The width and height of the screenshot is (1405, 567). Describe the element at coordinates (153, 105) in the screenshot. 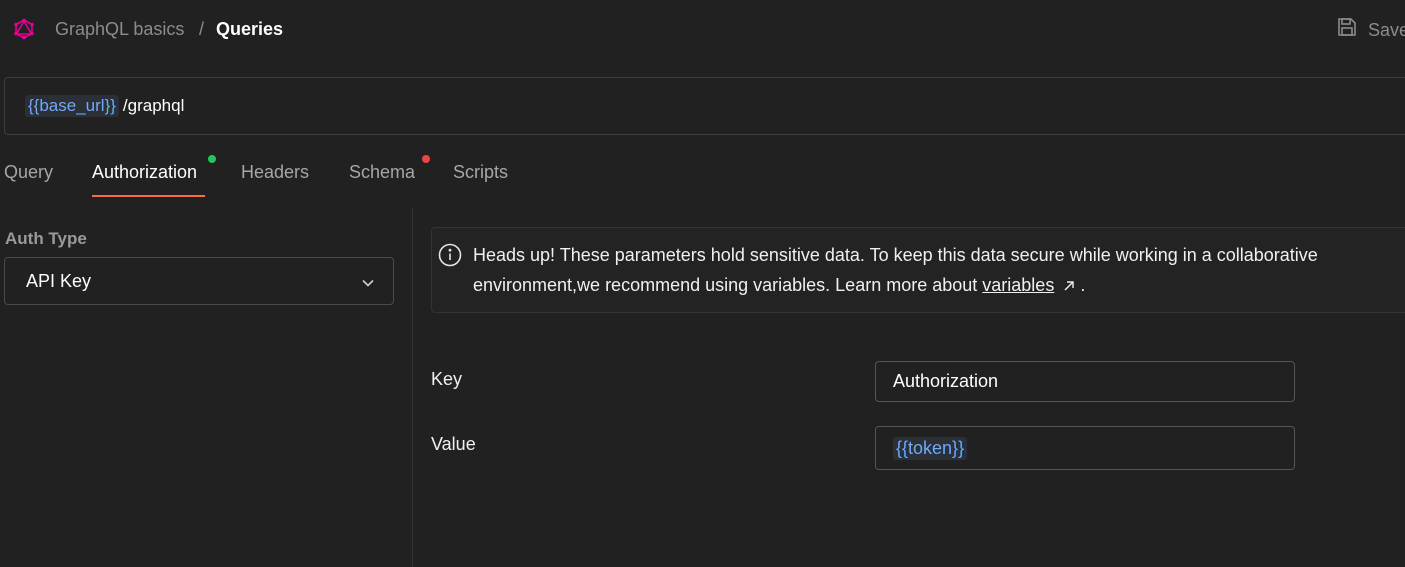

I see `url-path: /graphql` at that location.